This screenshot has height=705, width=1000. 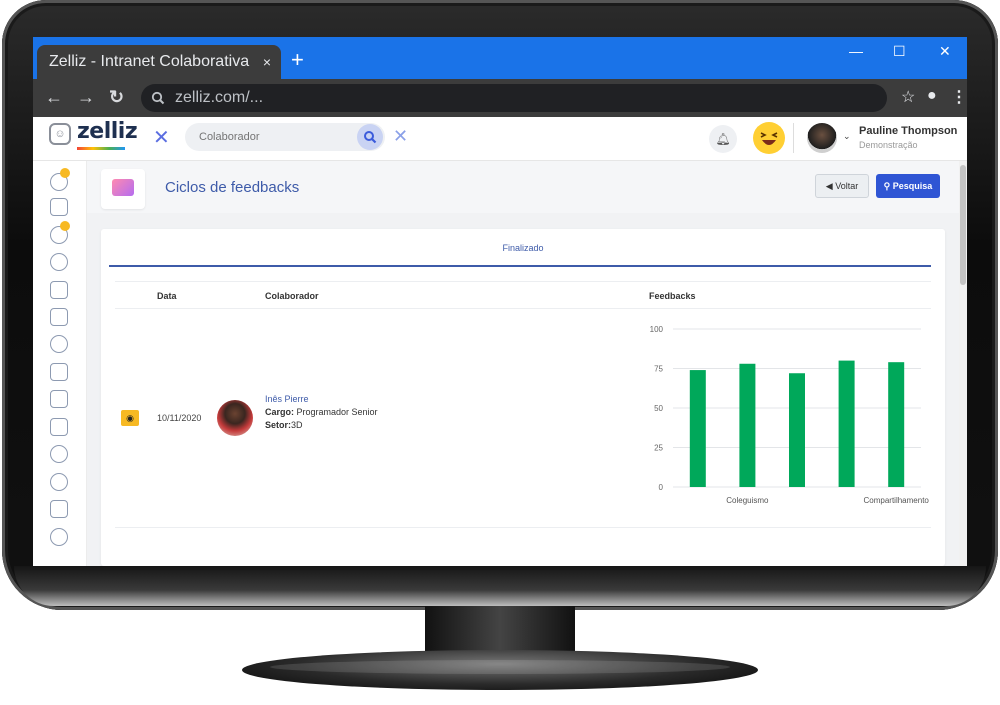 What do you see at coordinates (847, 186) in the screenshot?
I see `back-button-label: Voltar` at bounding box center [847, 186].